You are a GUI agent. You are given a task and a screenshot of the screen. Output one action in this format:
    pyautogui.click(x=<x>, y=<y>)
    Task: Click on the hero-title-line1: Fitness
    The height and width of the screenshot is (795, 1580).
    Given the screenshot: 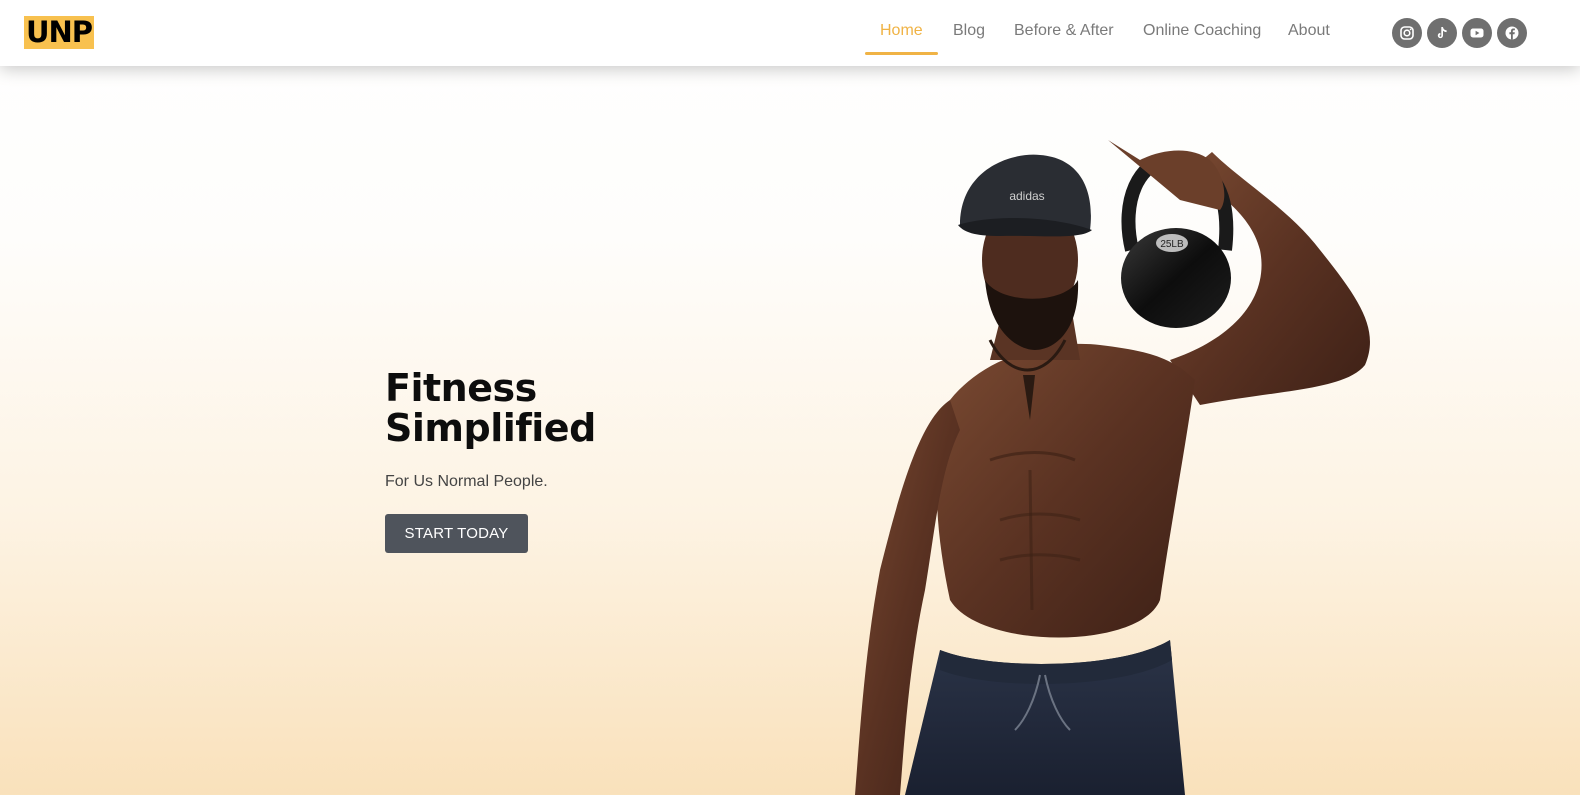 What is the action you would take?
    pyautogui.click(x=461, y=388)
    